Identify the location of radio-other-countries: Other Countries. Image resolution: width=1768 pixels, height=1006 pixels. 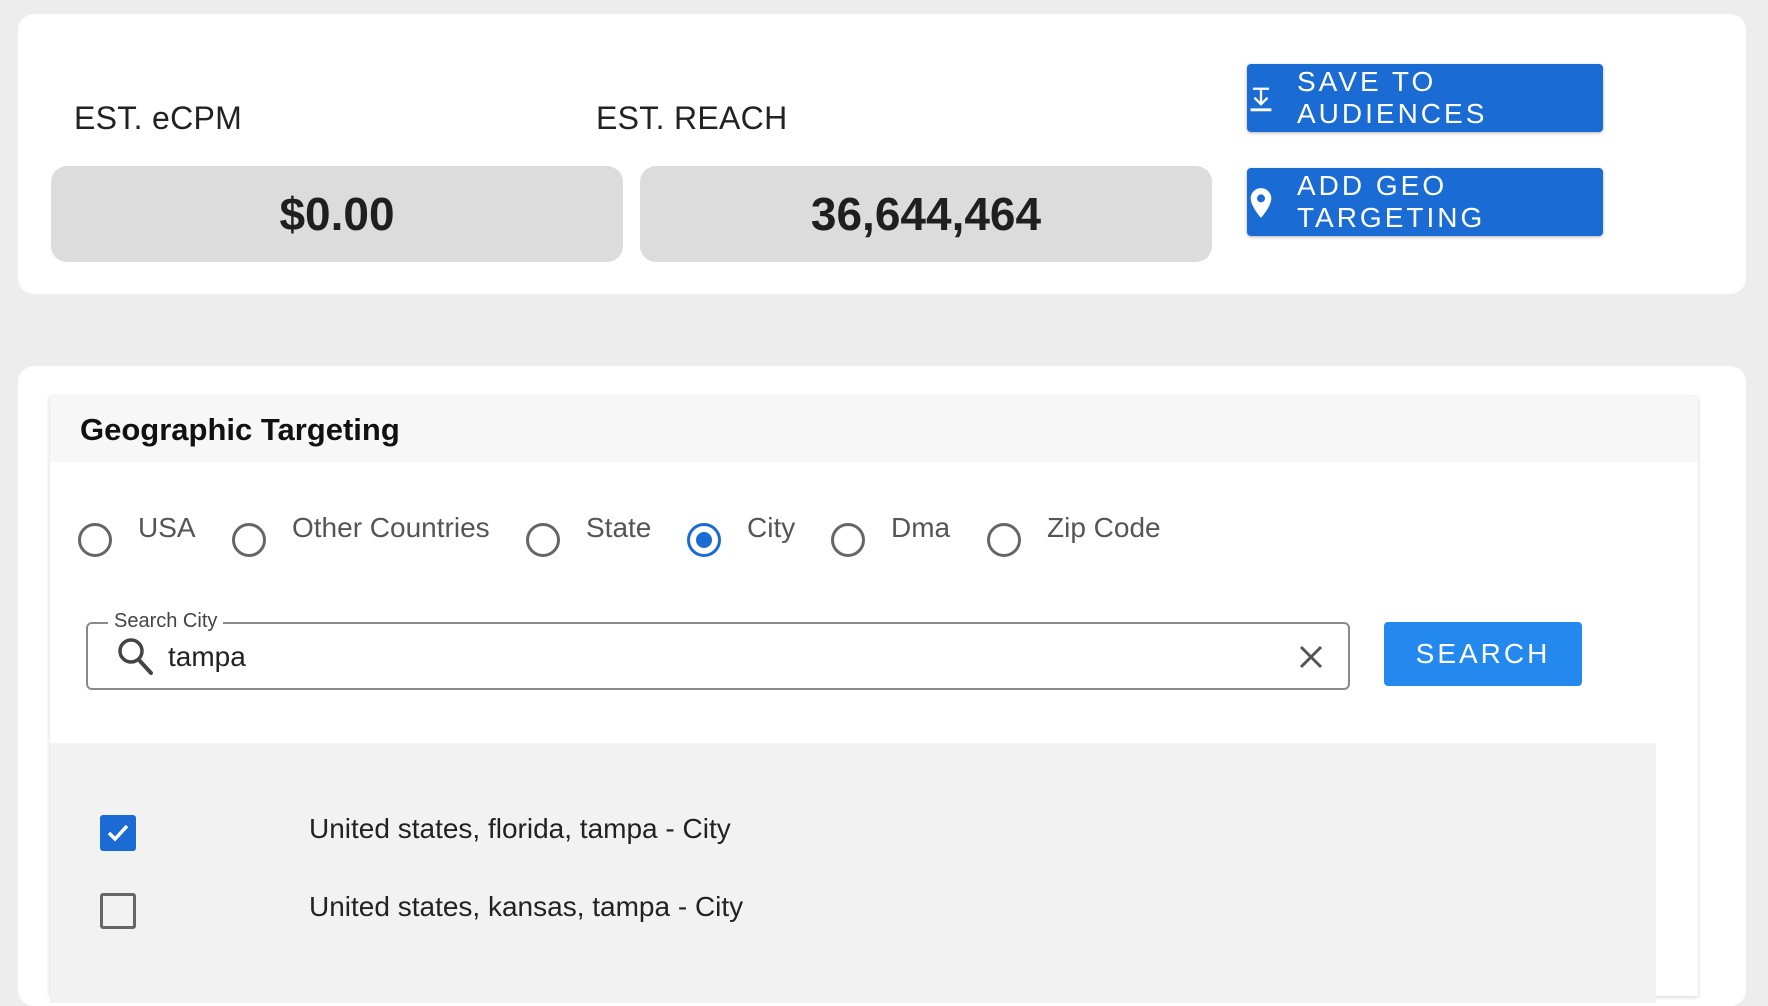
(361, 533).